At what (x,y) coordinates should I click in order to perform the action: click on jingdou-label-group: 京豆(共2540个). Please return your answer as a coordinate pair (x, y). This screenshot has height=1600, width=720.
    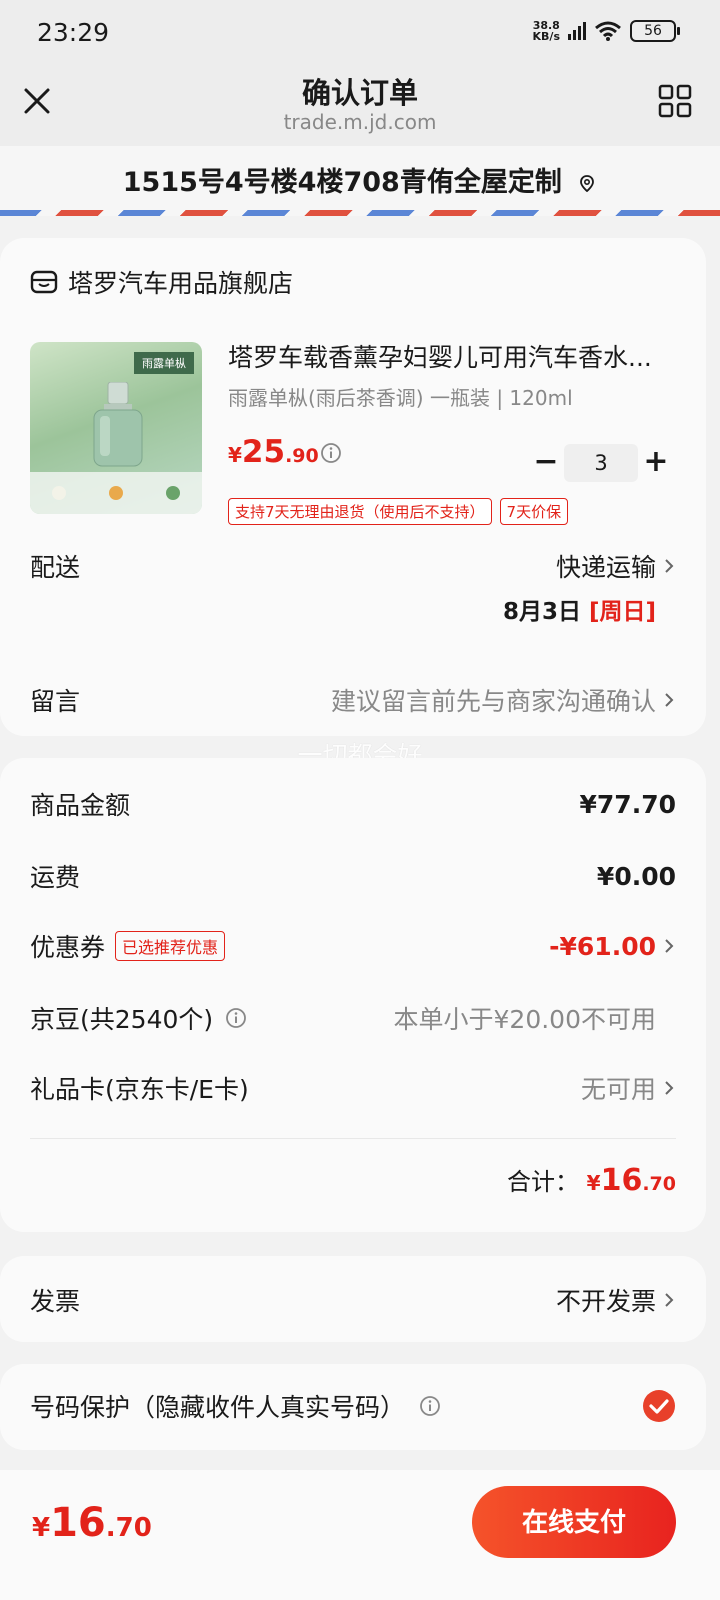
    Looking at the image, I should click on (138, 1018).